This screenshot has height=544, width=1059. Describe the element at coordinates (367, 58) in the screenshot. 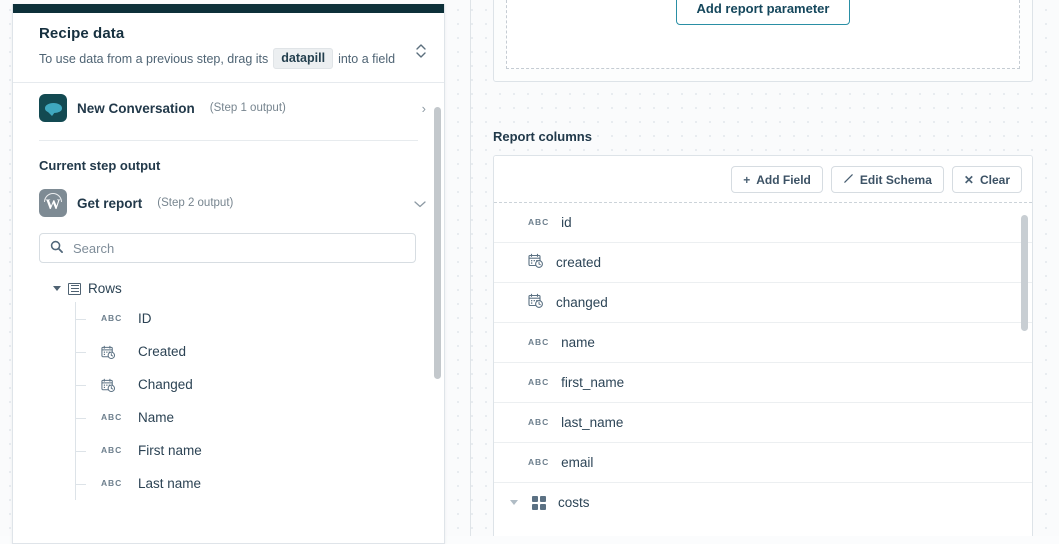

I see `hint-text-after: into a field` at that location.